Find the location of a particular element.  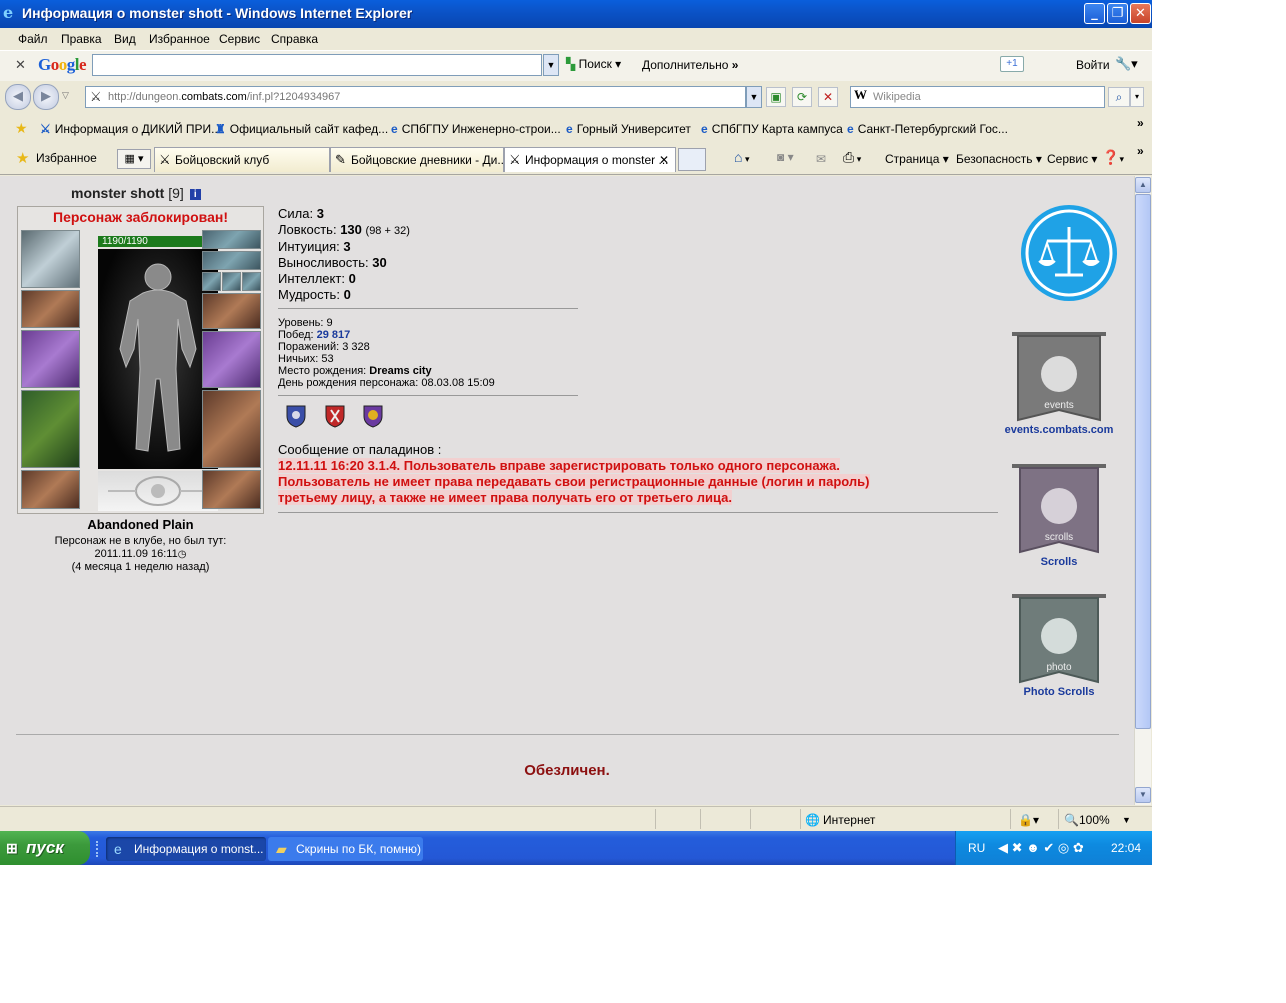

belt-slot is located at coordinates (50, 489).